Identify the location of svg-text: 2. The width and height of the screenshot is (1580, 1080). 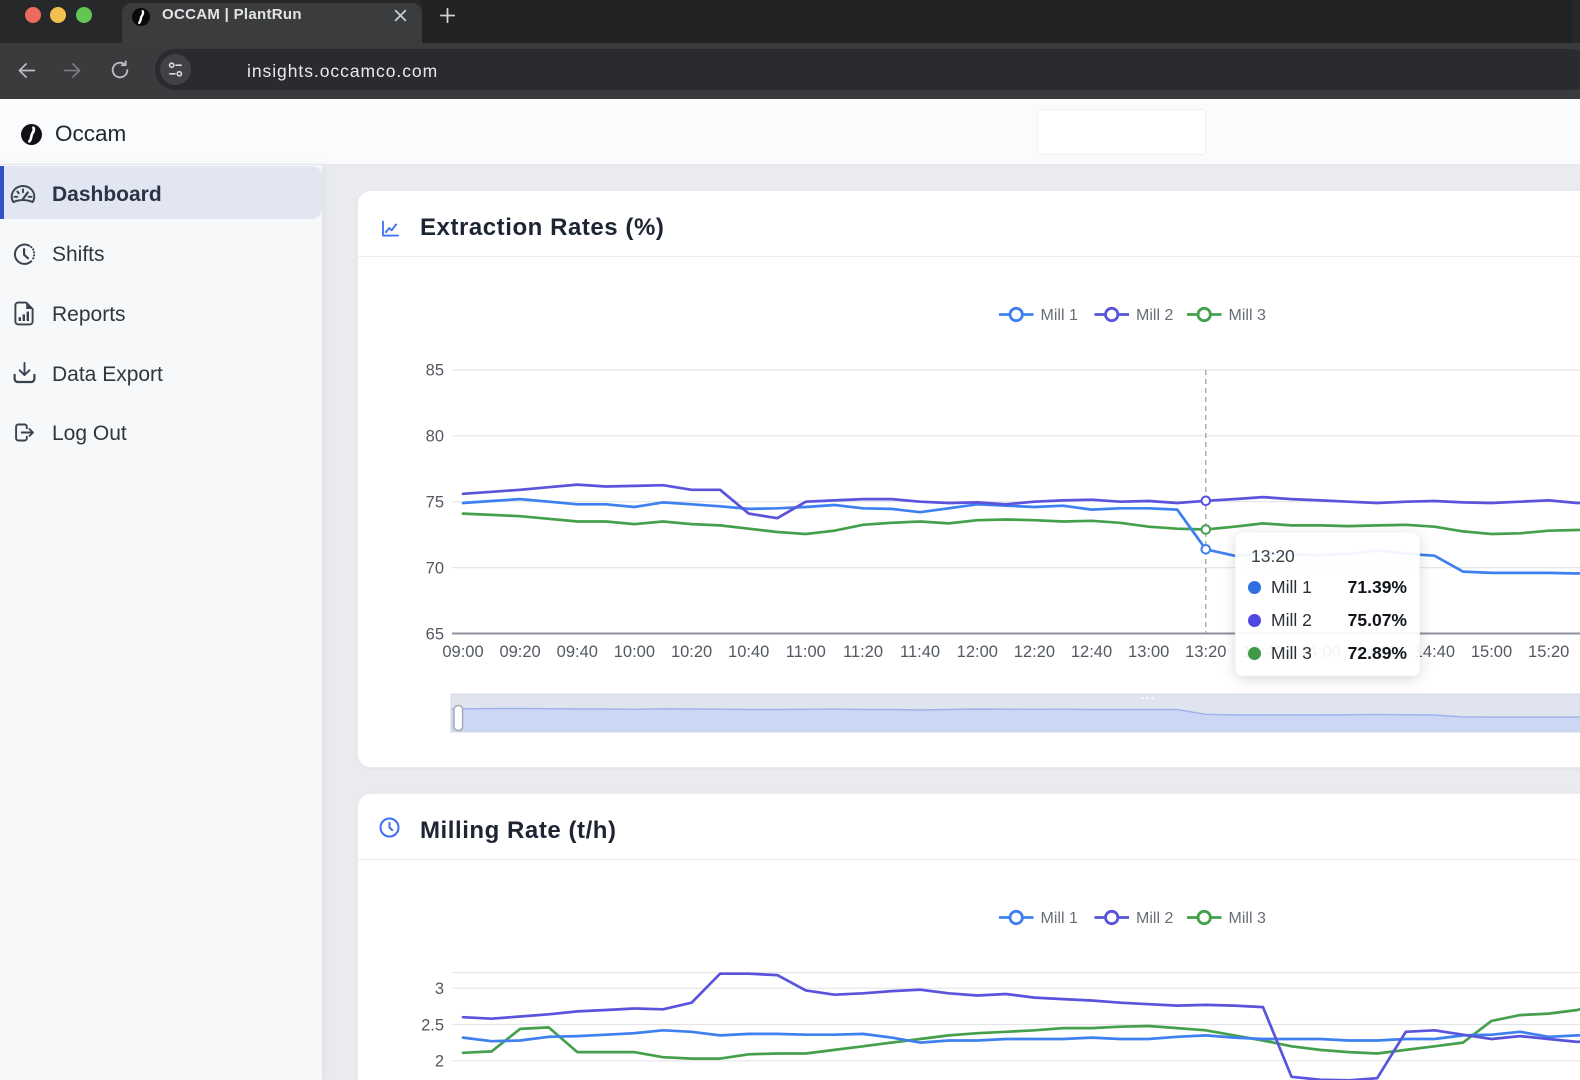
(439, 1062).